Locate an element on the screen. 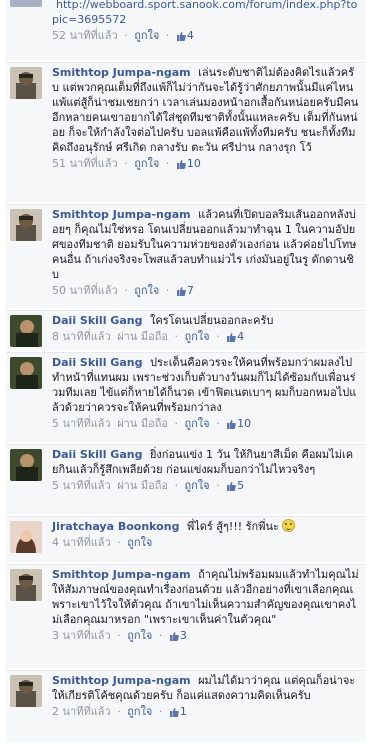 The image size is (371, 748). comment-time: 4 นาทีที่แล้ว is located at coordinates (81, 542).